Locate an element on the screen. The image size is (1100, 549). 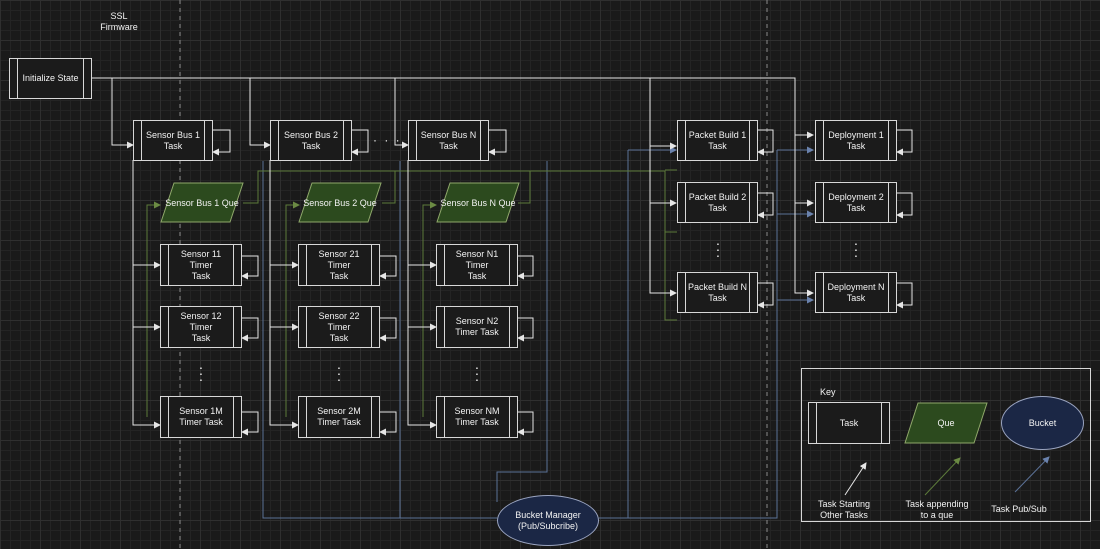
task-label: Sensor 22 Timer Task is located at coordinates (339, 326).